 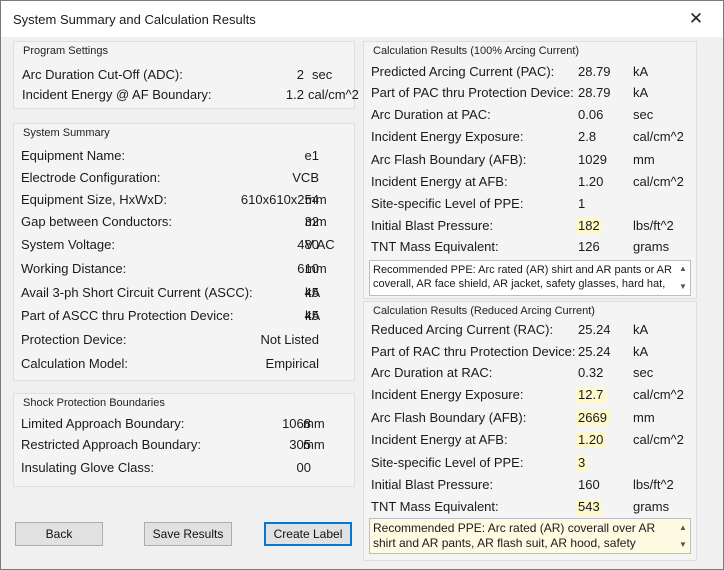 I want to click on rr-value-highlighted: 2669, so click(x=592, y=418).